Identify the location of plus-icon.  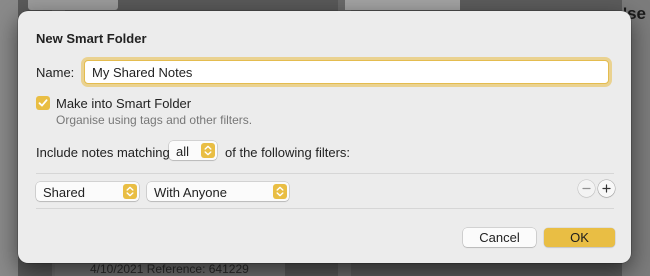
(606, 188).